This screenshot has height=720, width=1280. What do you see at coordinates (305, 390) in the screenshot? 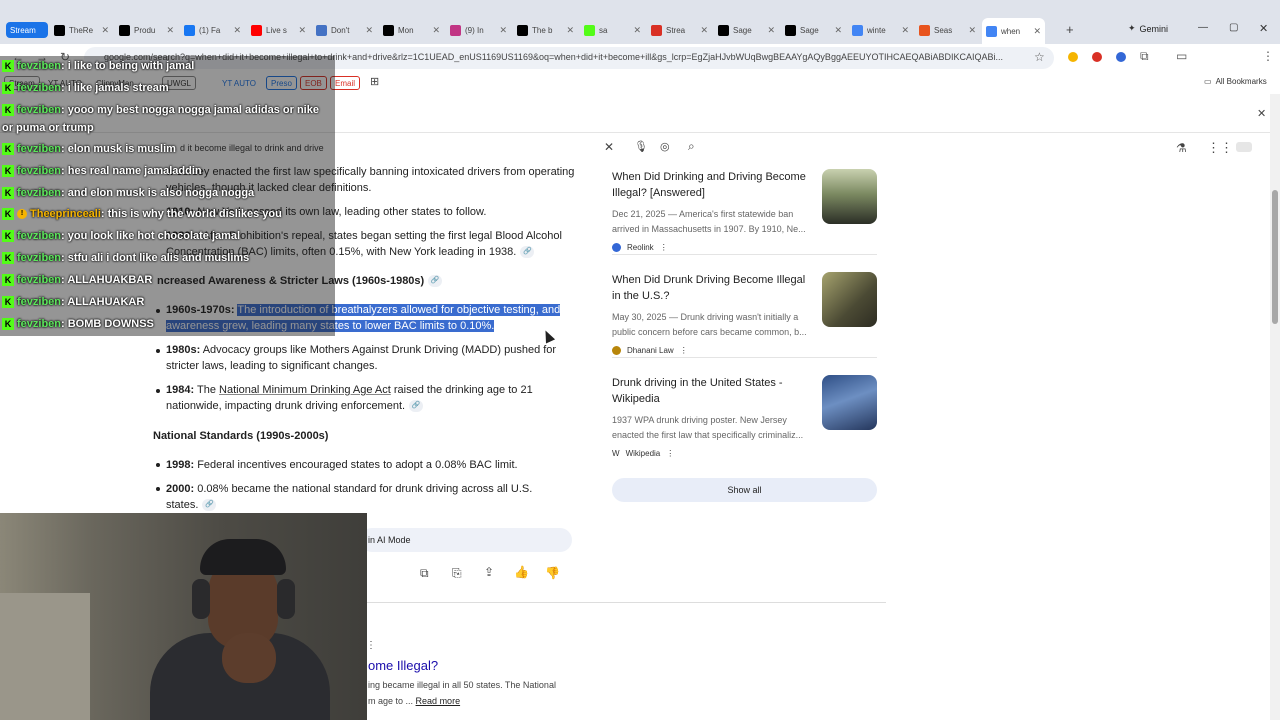
I see `inline-link: National Minimum Drinking Age Act` at bounding box center [305, 390].